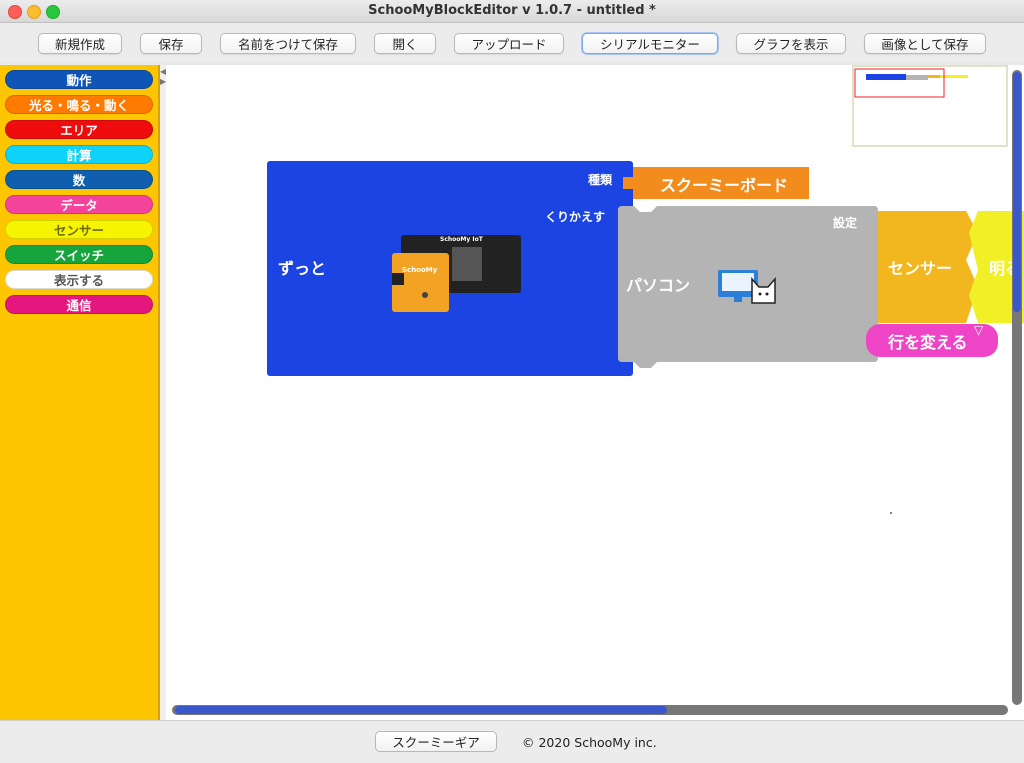 The width and height of the screenshot is (1024, 763). What do you see at coordinates (845, 223) in the screenshot?
I see `setting-label: 設定` at bounding box center [845, 223].